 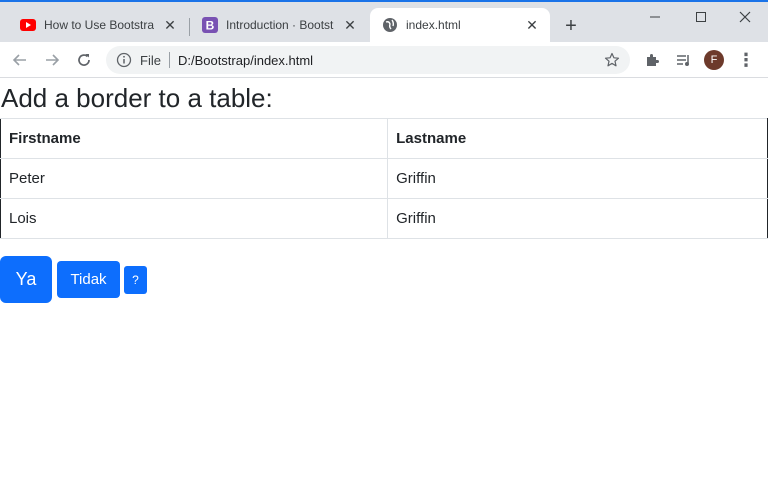 I want to click on table-cell: Lois, so click(x=194, y=218).